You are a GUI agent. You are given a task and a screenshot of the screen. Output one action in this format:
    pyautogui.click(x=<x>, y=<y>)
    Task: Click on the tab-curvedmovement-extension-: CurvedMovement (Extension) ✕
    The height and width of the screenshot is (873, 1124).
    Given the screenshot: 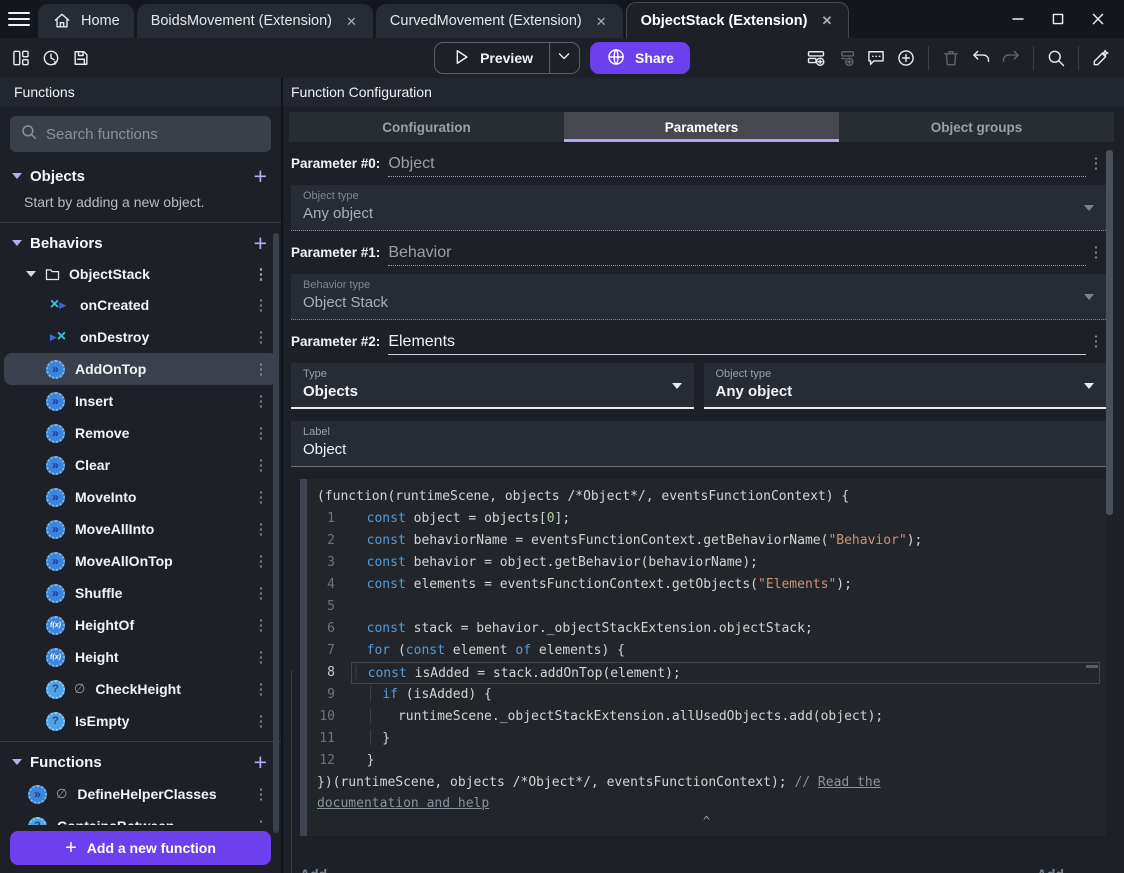 What is the action you would take?
    pyautogui.click(x=499, y=21)
    